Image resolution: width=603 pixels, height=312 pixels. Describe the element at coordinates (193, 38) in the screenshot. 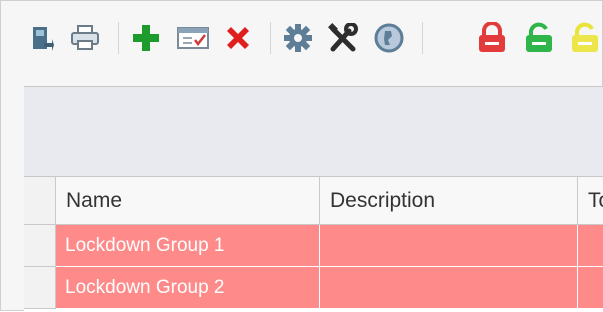

I see `calendar-check-icon` at that location.